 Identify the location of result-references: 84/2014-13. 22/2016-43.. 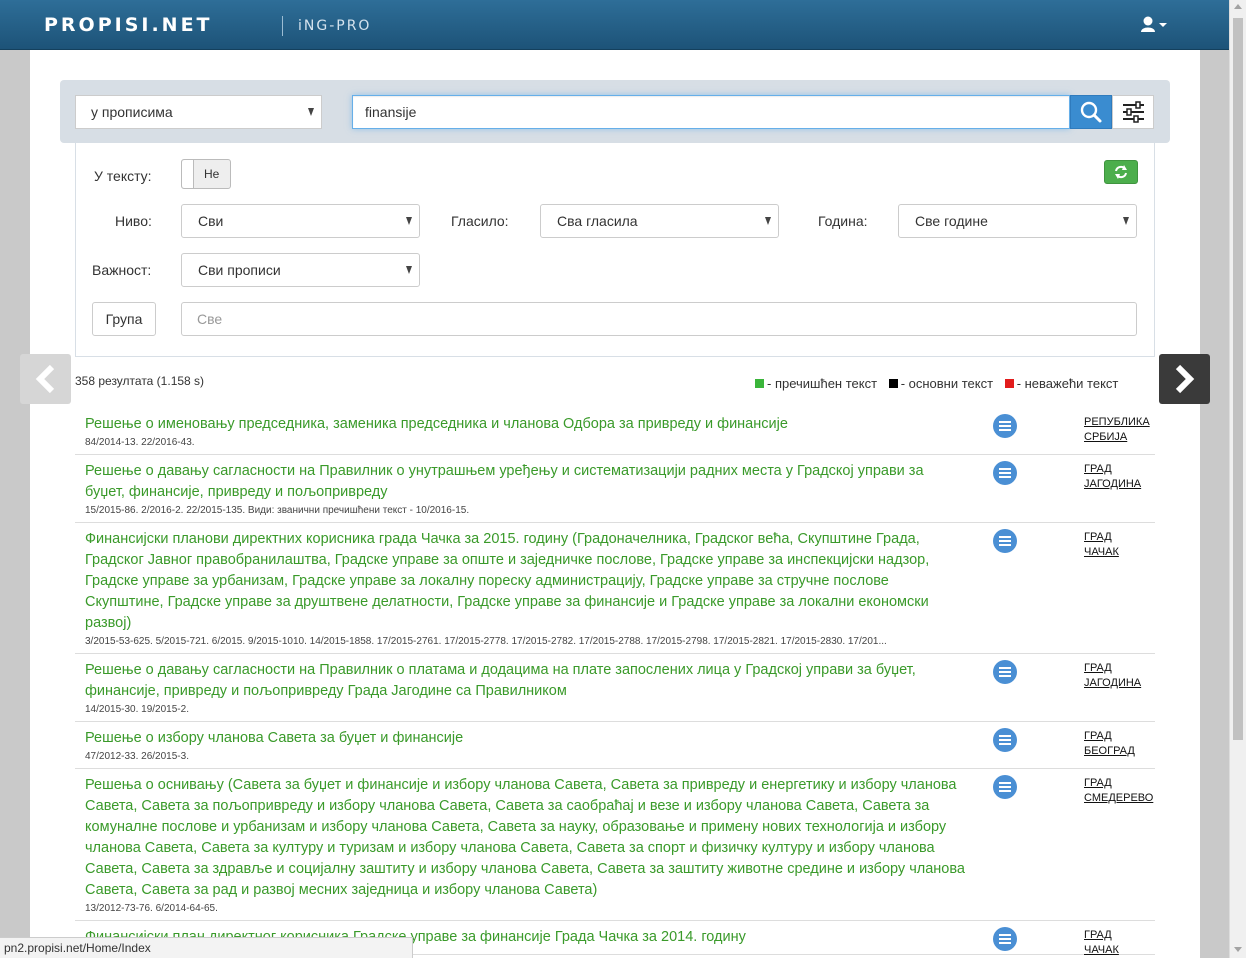
(140, 442).